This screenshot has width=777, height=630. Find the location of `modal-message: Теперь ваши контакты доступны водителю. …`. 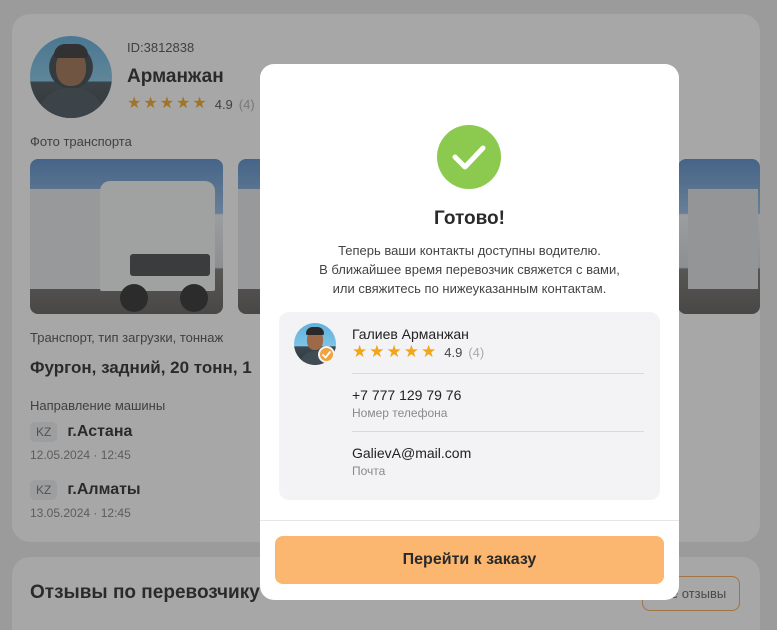

modal-message: Теперь ваши контакты доступны водителю. … is located at coordinates (469, 269).